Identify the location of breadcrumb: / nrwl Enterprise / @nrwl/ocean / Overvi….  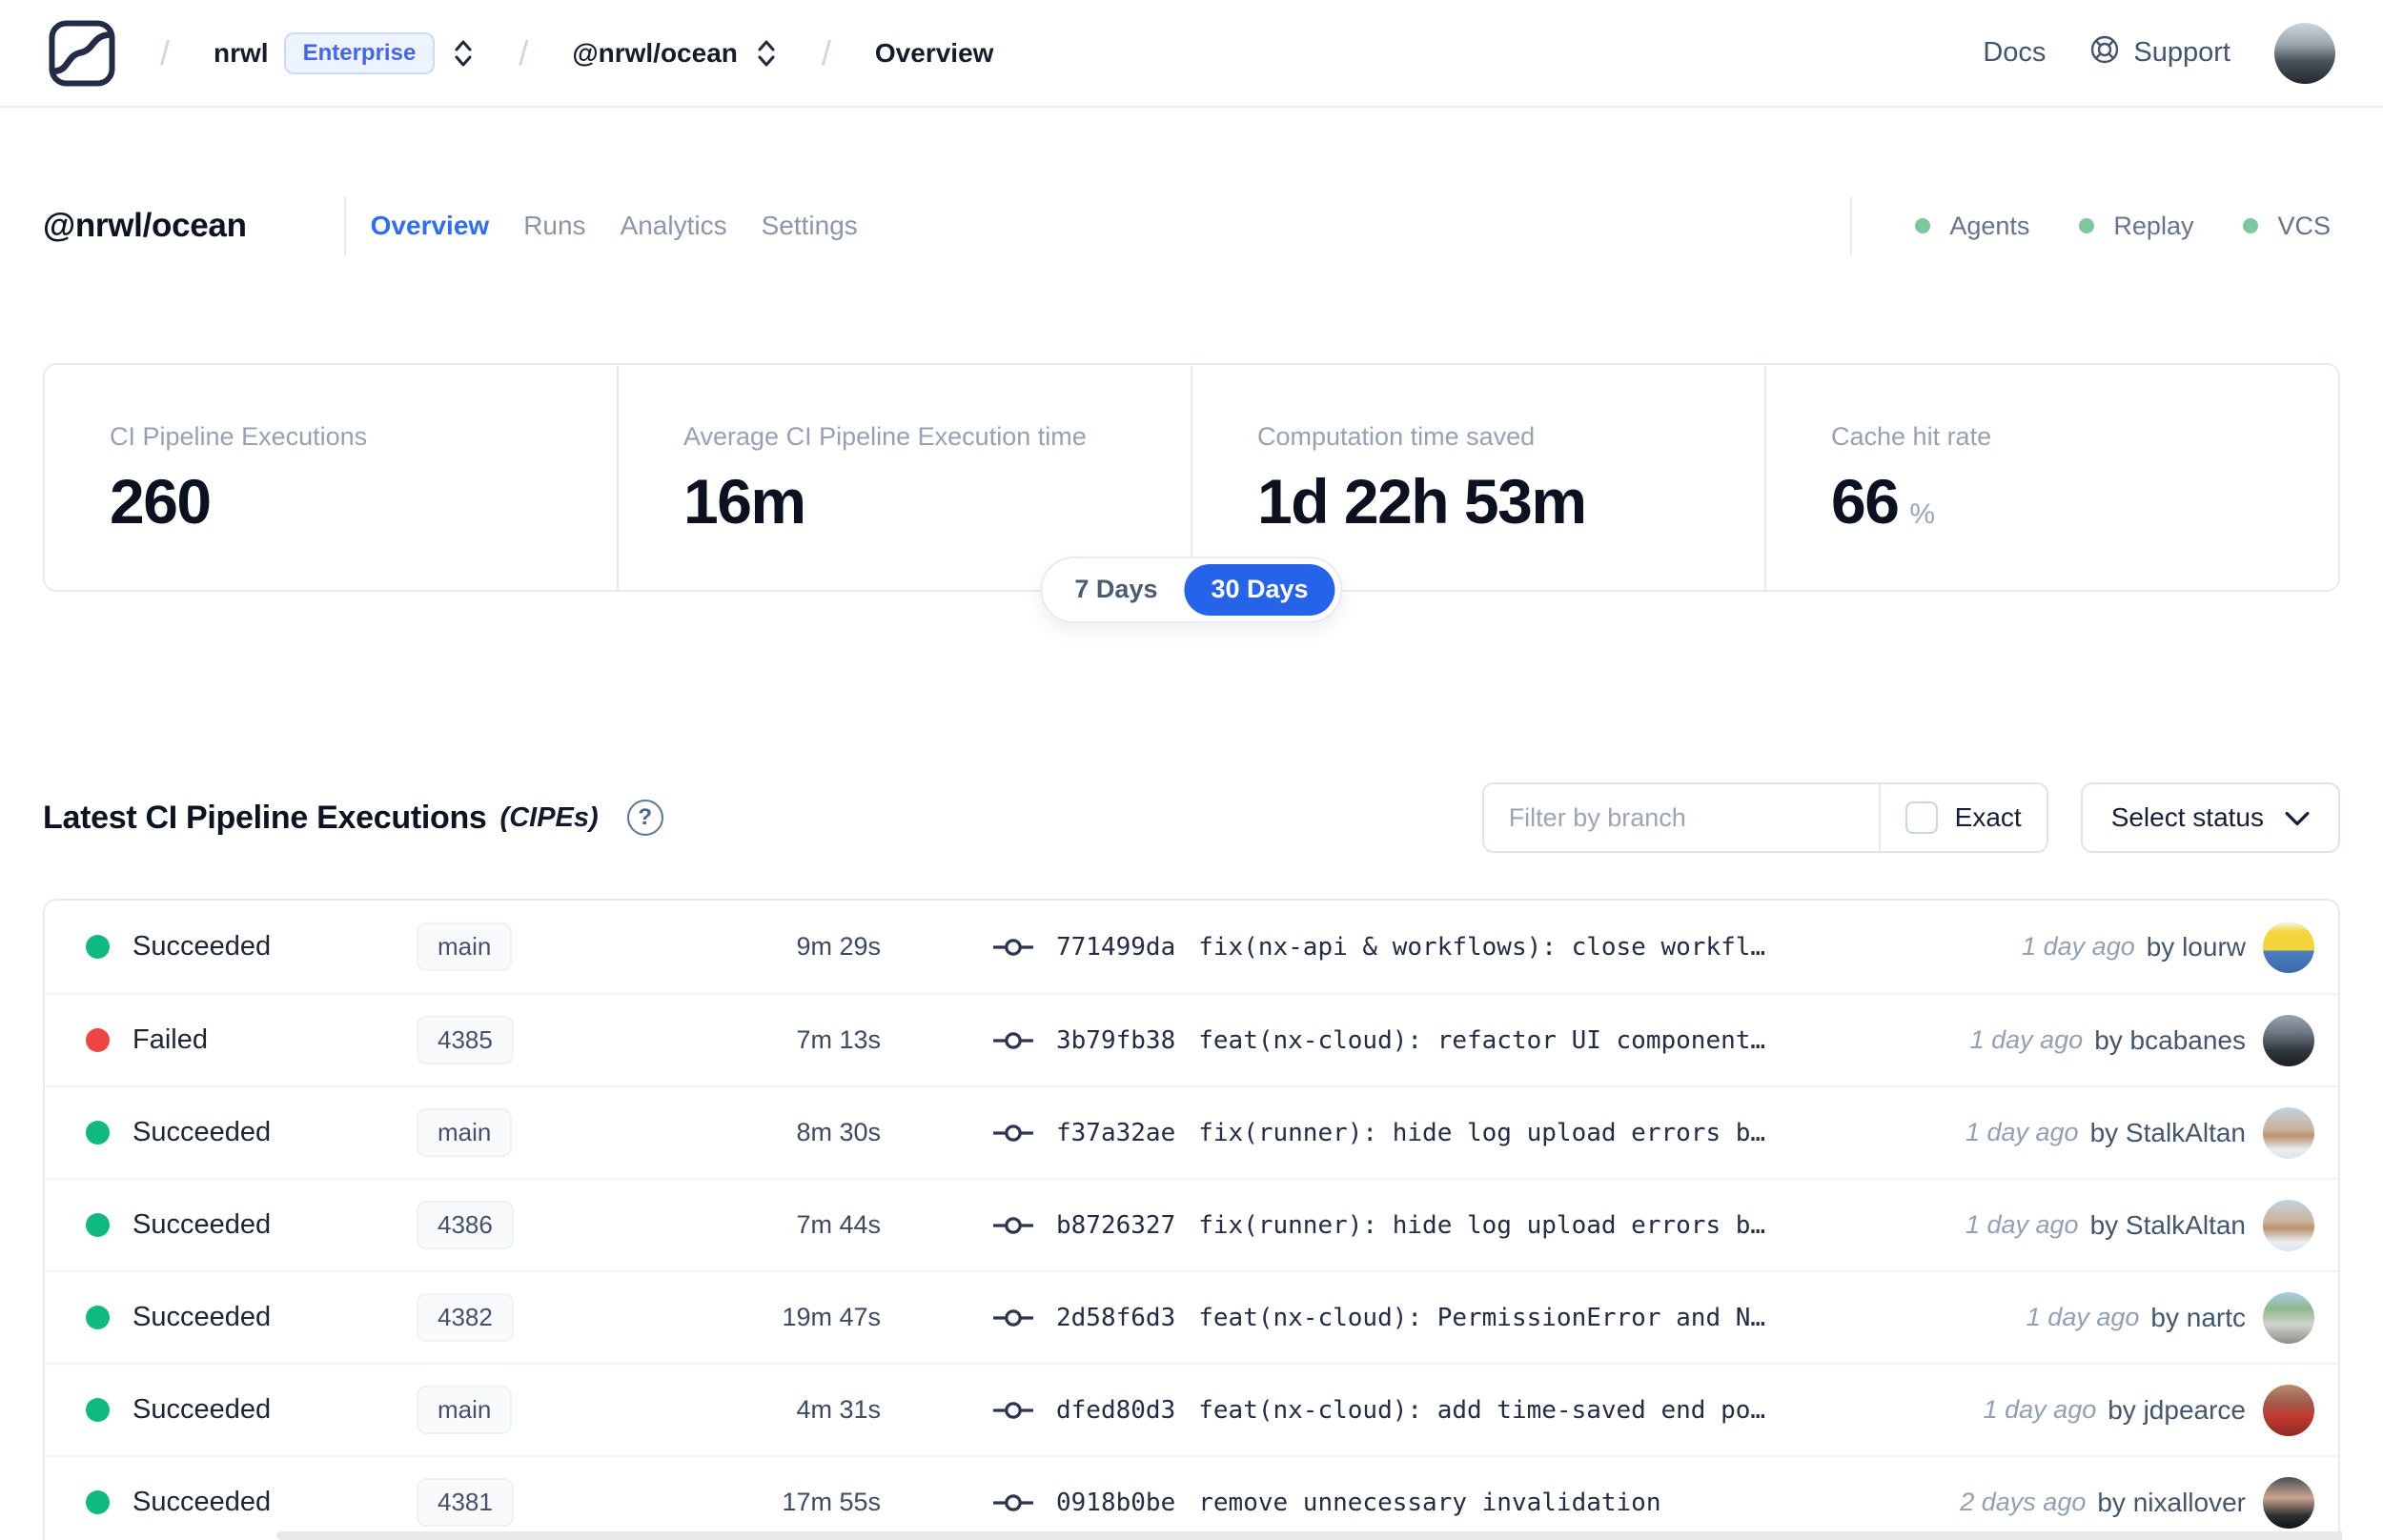
(521, 53).